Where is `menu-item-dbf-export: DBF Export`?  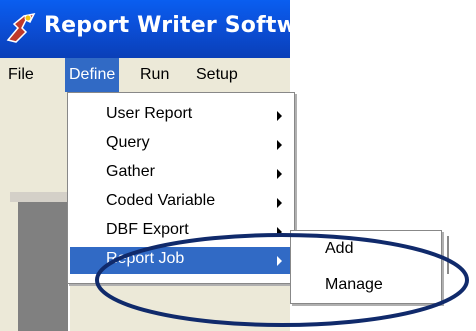 menu-item-dbf-export: DBF Export is located at coordinates (181, 231).